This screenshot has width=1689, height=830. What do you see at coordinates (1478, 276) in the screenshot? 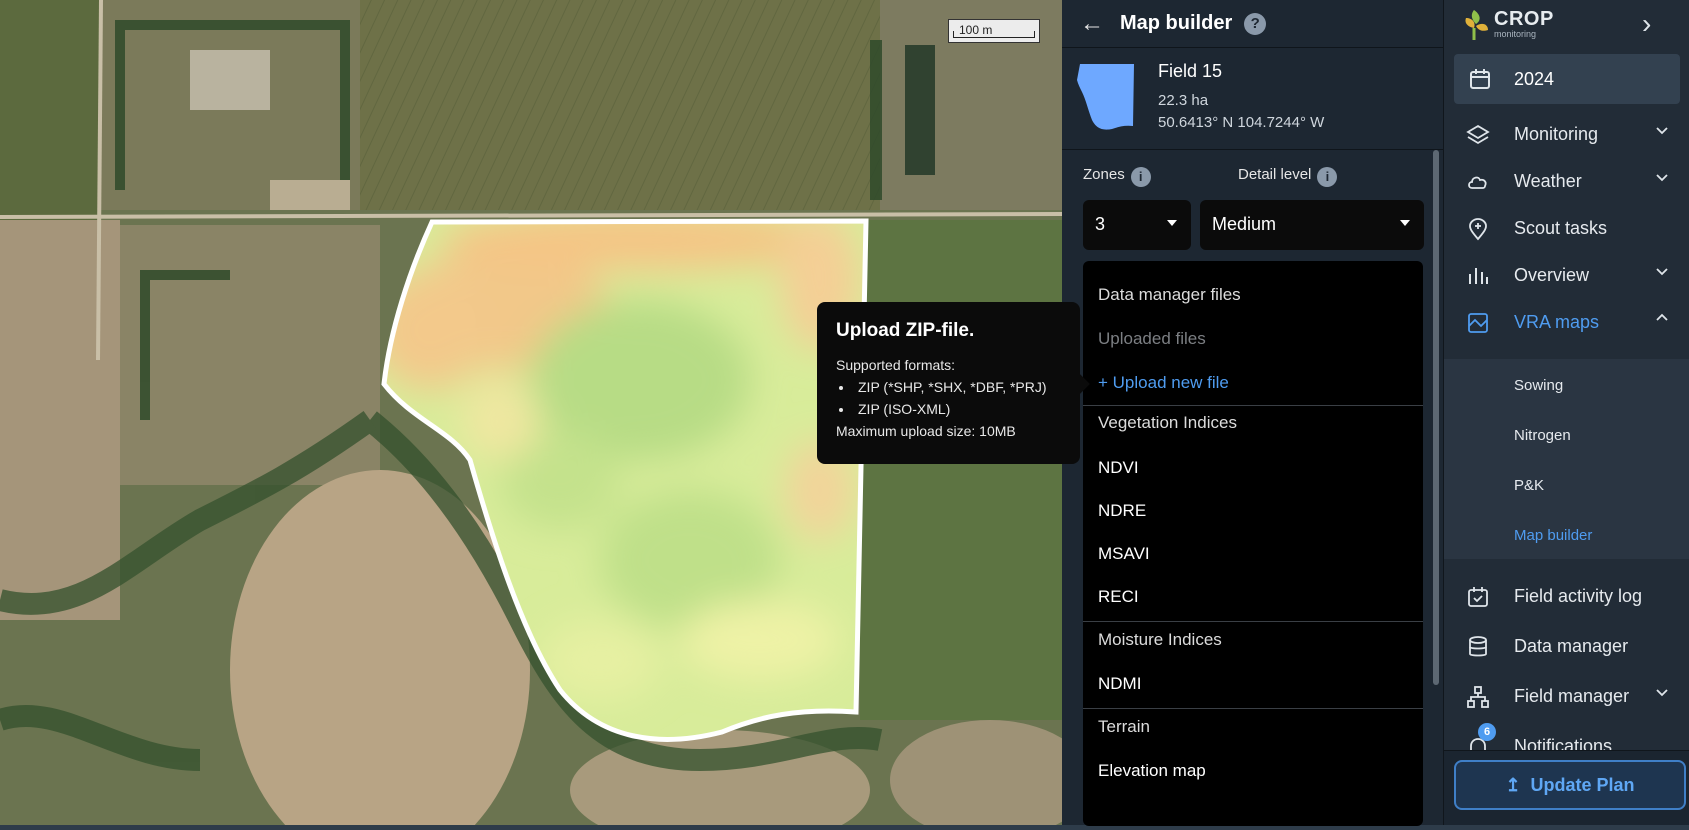
I see `bar-chart-icon` at bounding box center [1478, 276].